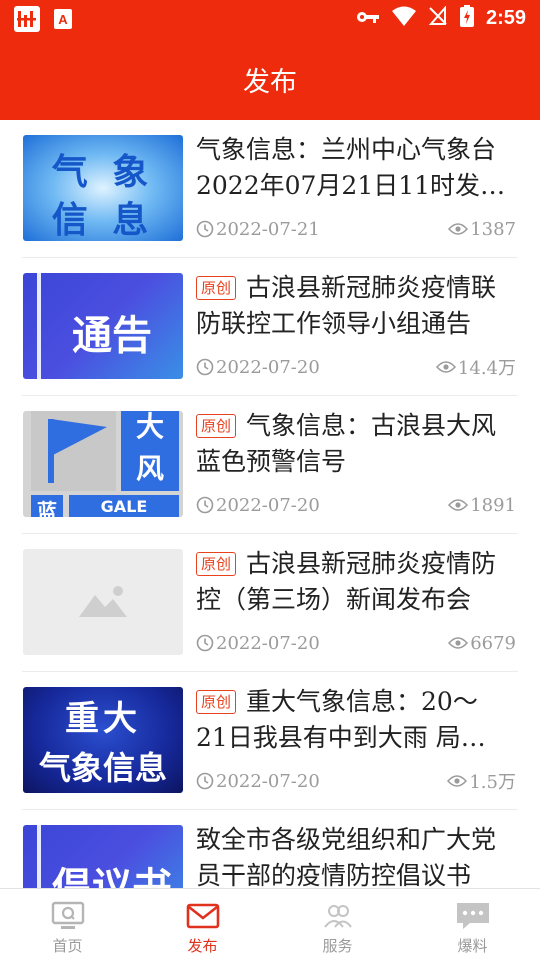  Describe the element at coordinates (149, 468) in the screenshot. I see `thumb-caption: 风` at that location.